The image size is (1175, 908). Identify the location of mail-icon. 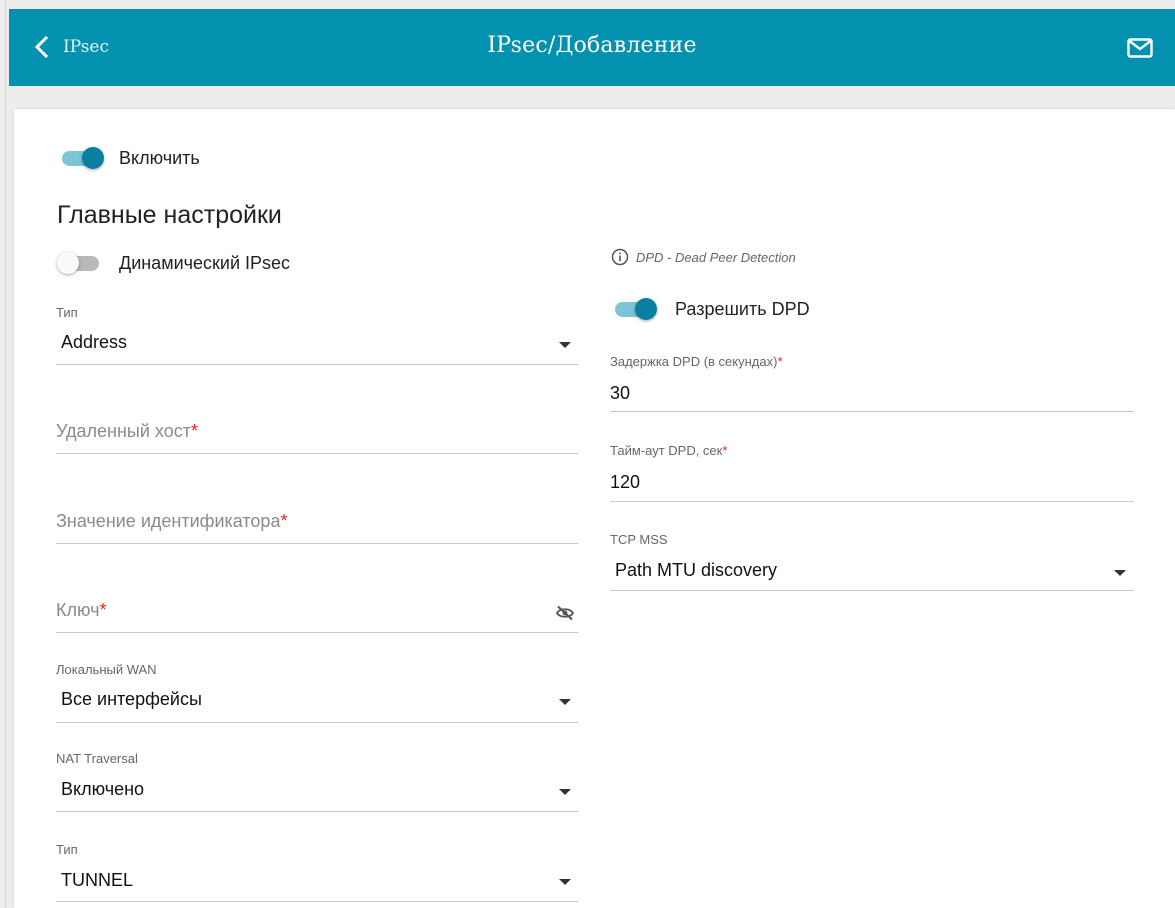
(1140, 48).